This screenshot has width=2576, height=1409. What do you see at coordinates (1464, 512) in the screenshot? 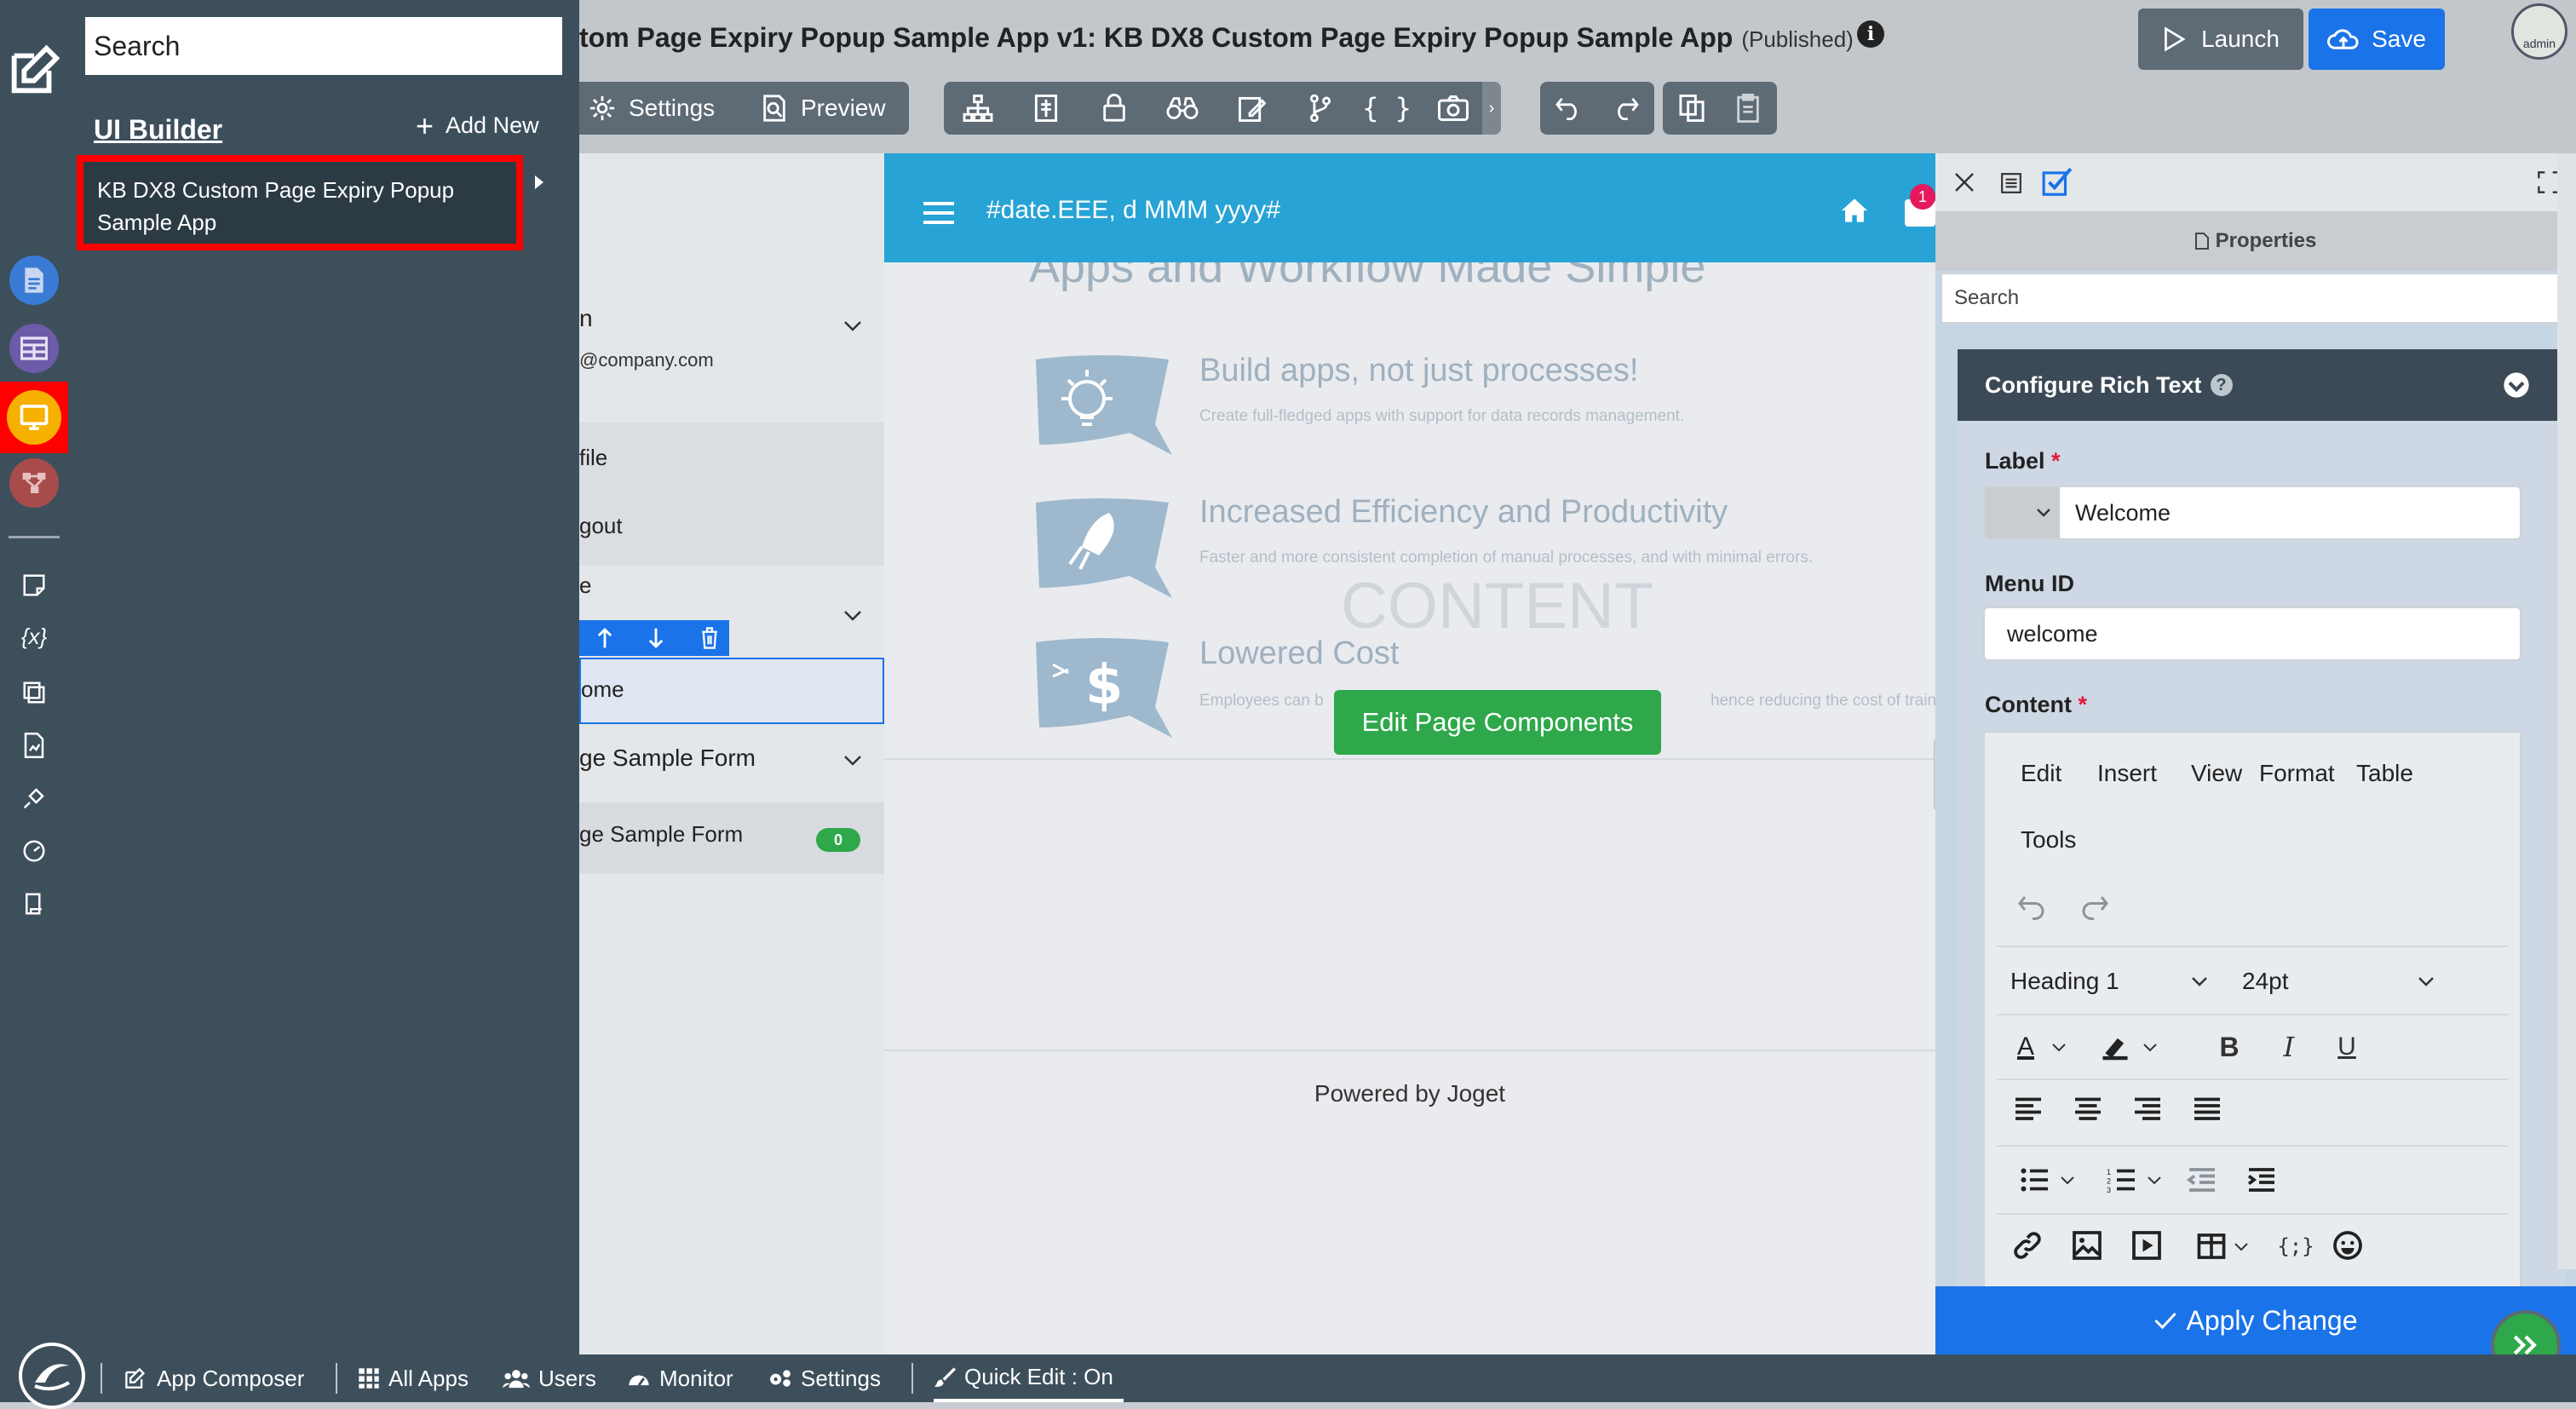
I see `feature-title: Increased Efficiency and Productivity` at bounding box center [1464, 512].